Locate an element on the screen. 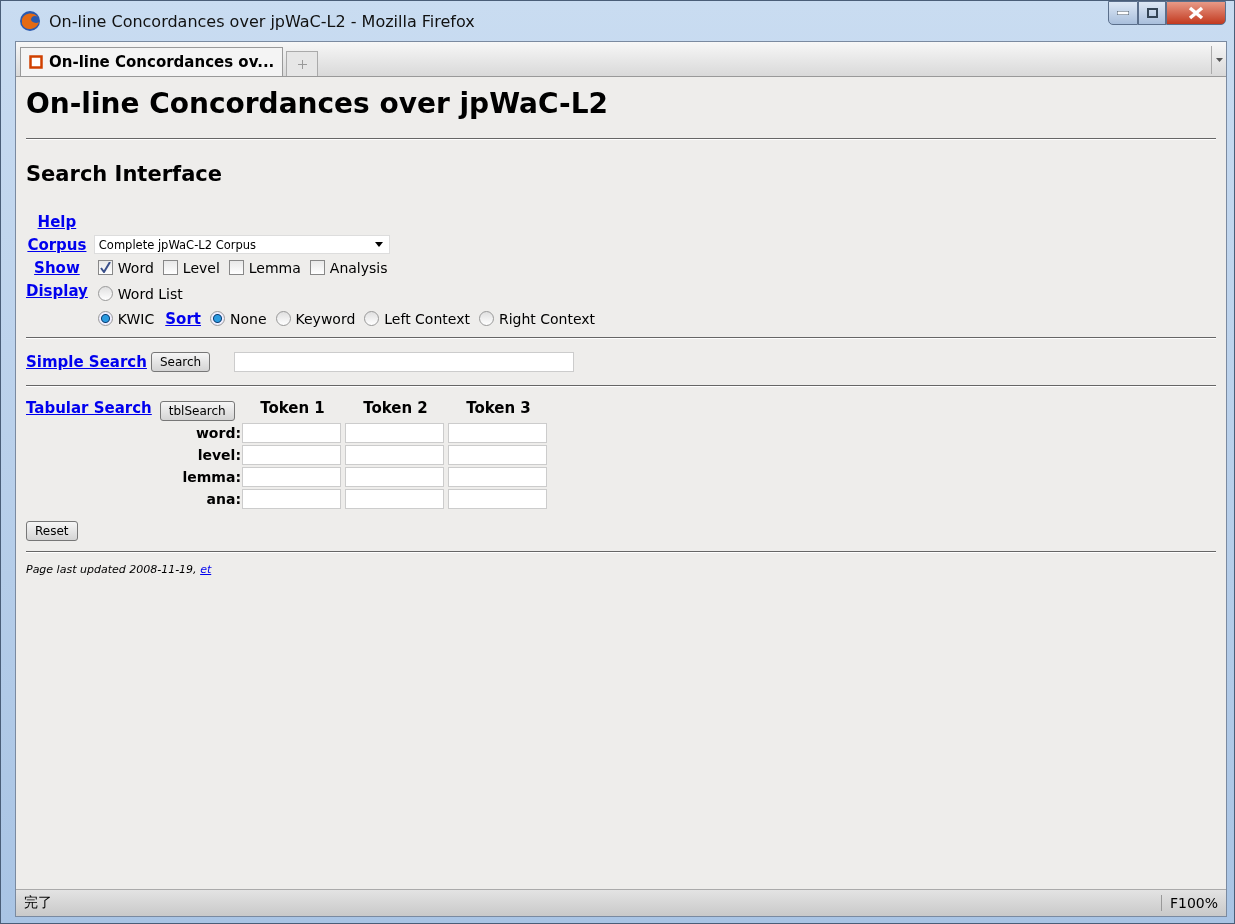  zoom-level: F100% is located at coordinates (1193, 903).